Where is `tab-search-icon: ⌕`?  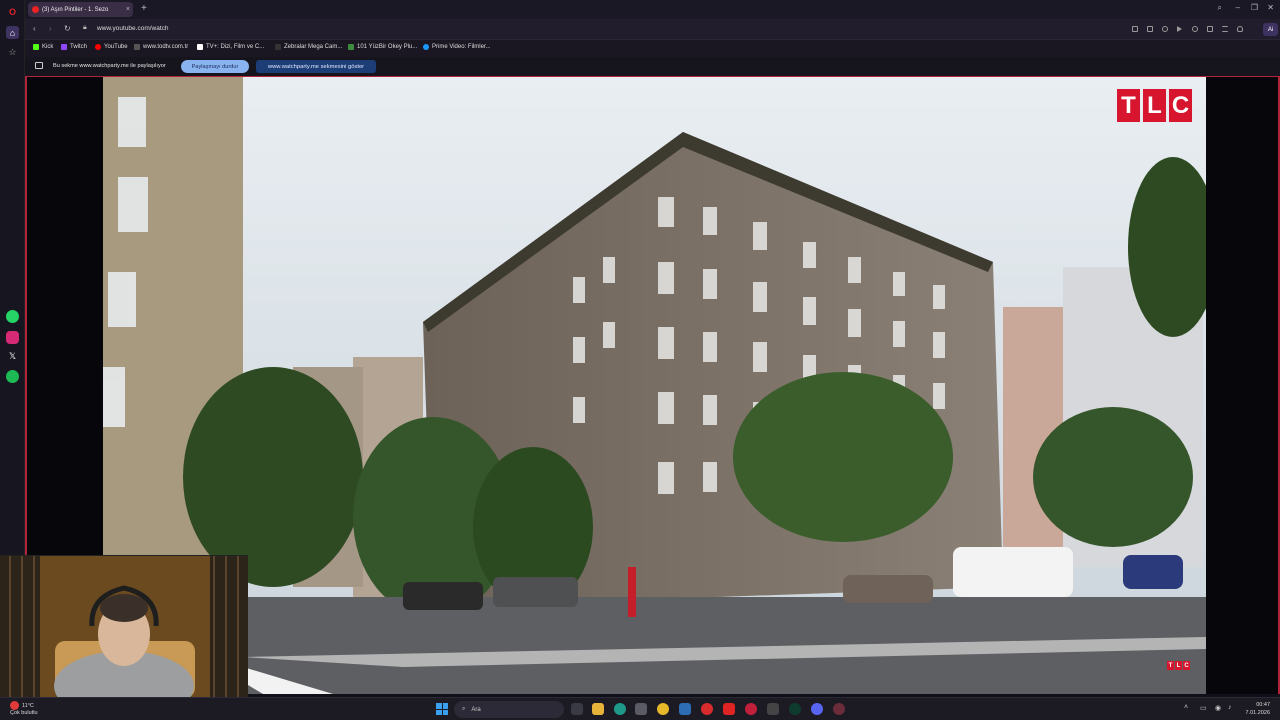
tab-search-icon: ⌕ is located at coordinates (1220, 8).